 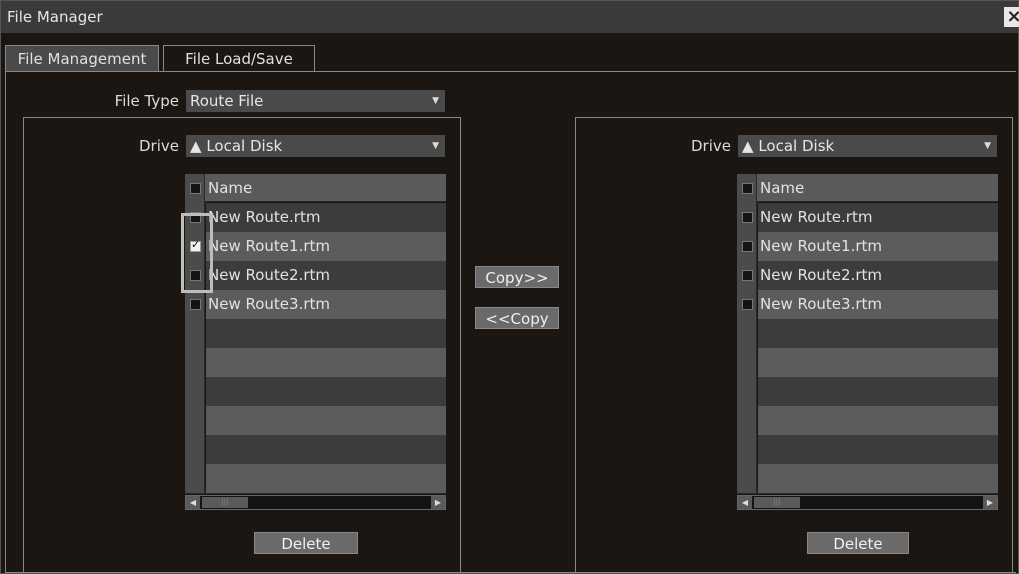 What do you see at coordinates (867, 502) in the screenshot?
I see `right-horizontal-scrollbar: ◀ ||| ▶` at bounding box center [867, 502].